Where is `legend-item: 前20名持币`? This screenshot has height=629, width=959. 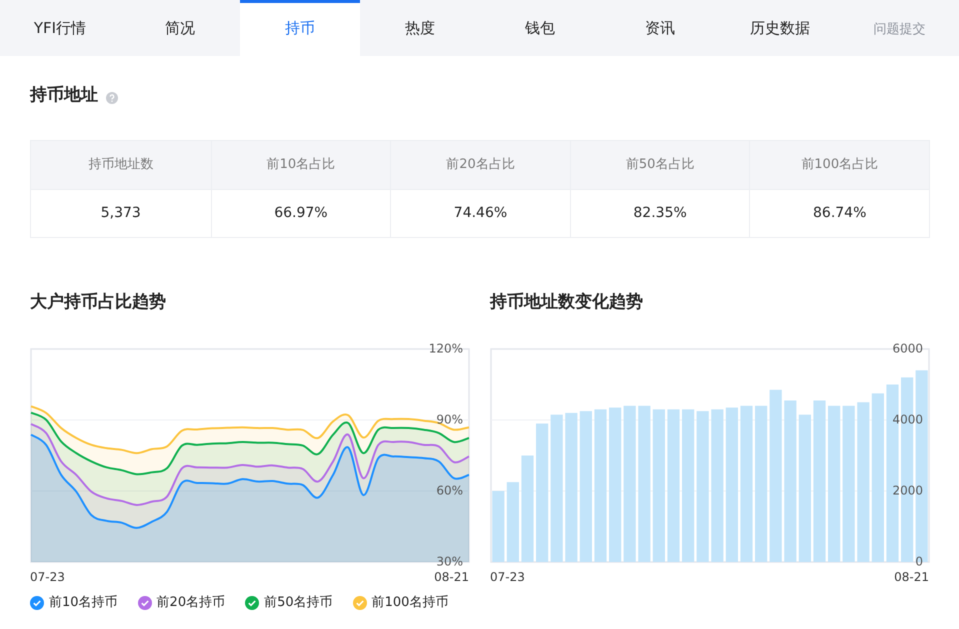
legend-item: 前20名持币 is located at coordinates (182, 603).